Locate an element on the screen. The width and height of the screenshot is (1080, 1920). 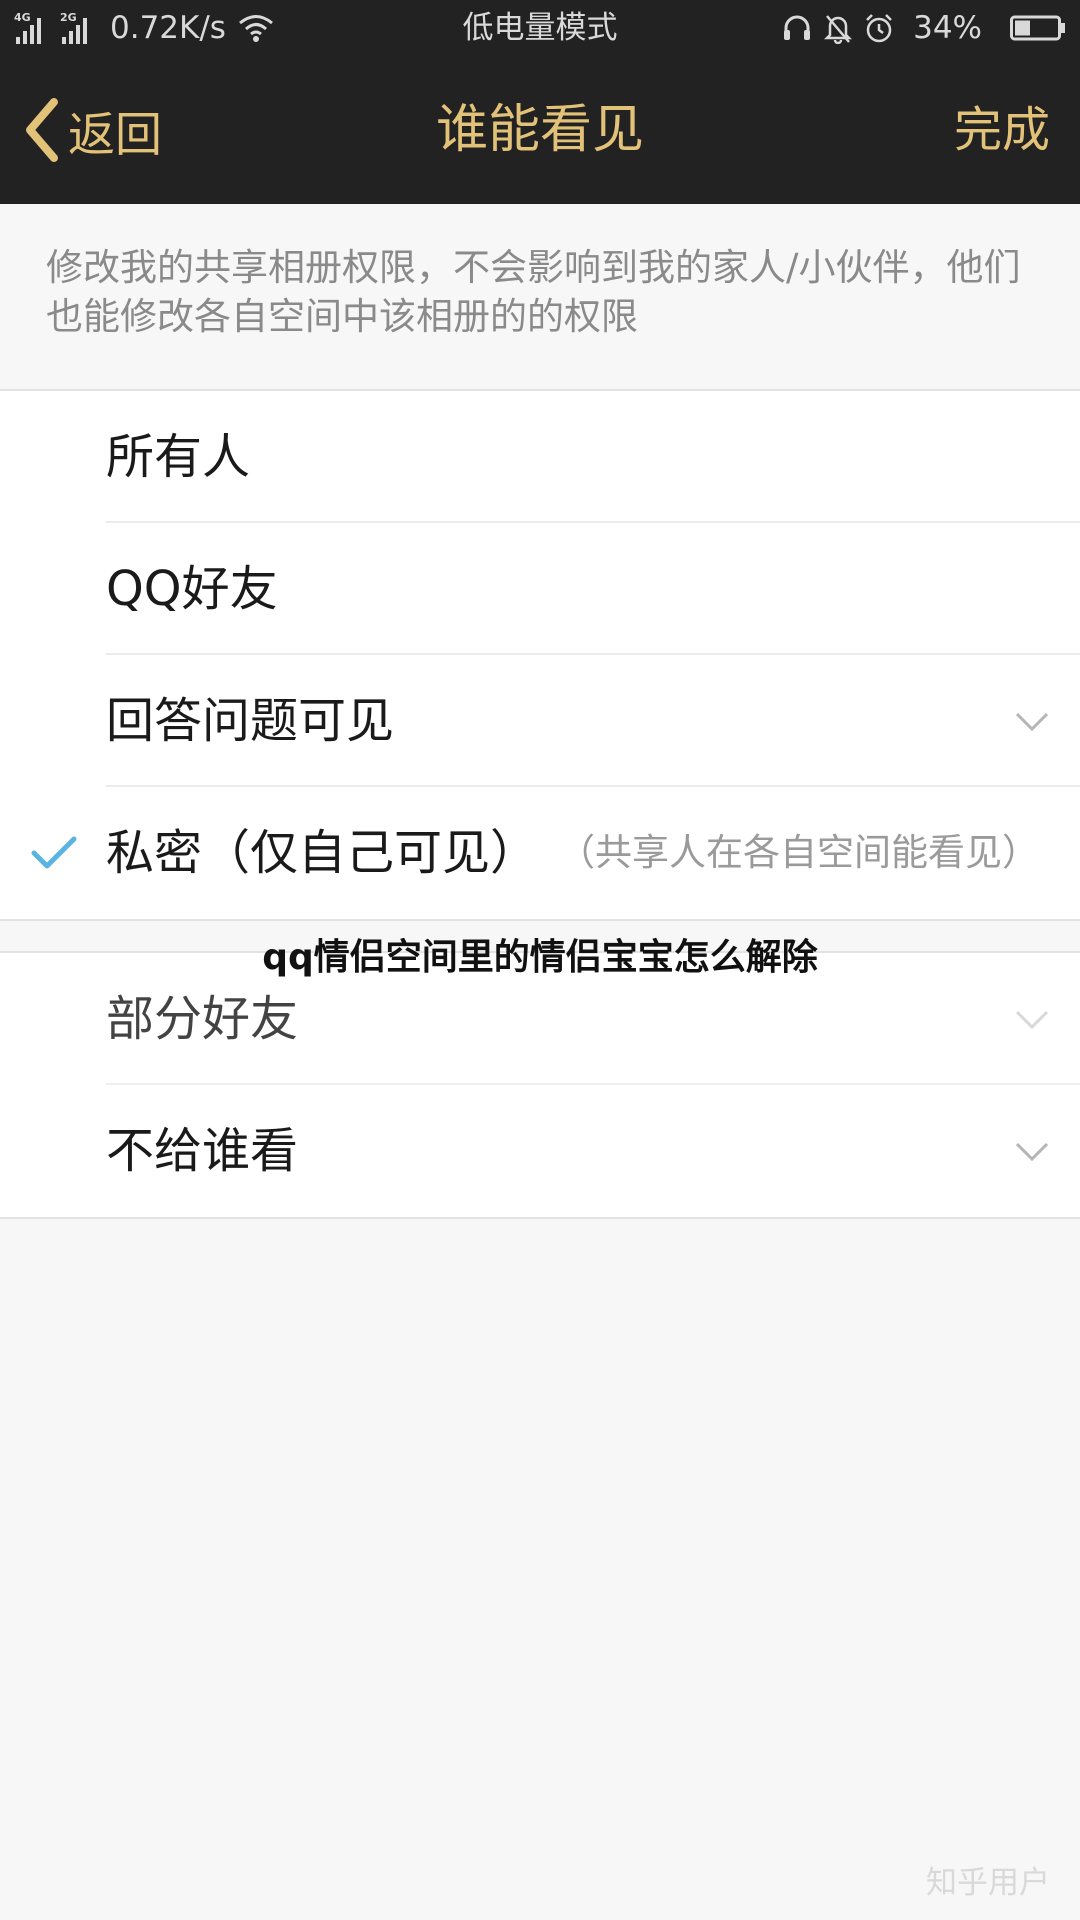
bell-icon is located at coordinates (838, 29).